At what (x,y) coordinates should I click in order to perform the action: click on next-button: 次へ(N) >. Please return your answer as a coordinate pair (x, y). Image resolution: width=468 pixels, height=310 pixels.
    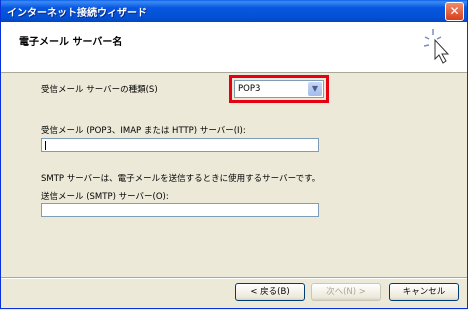
    Looking at the image, I should click on (346, 292).